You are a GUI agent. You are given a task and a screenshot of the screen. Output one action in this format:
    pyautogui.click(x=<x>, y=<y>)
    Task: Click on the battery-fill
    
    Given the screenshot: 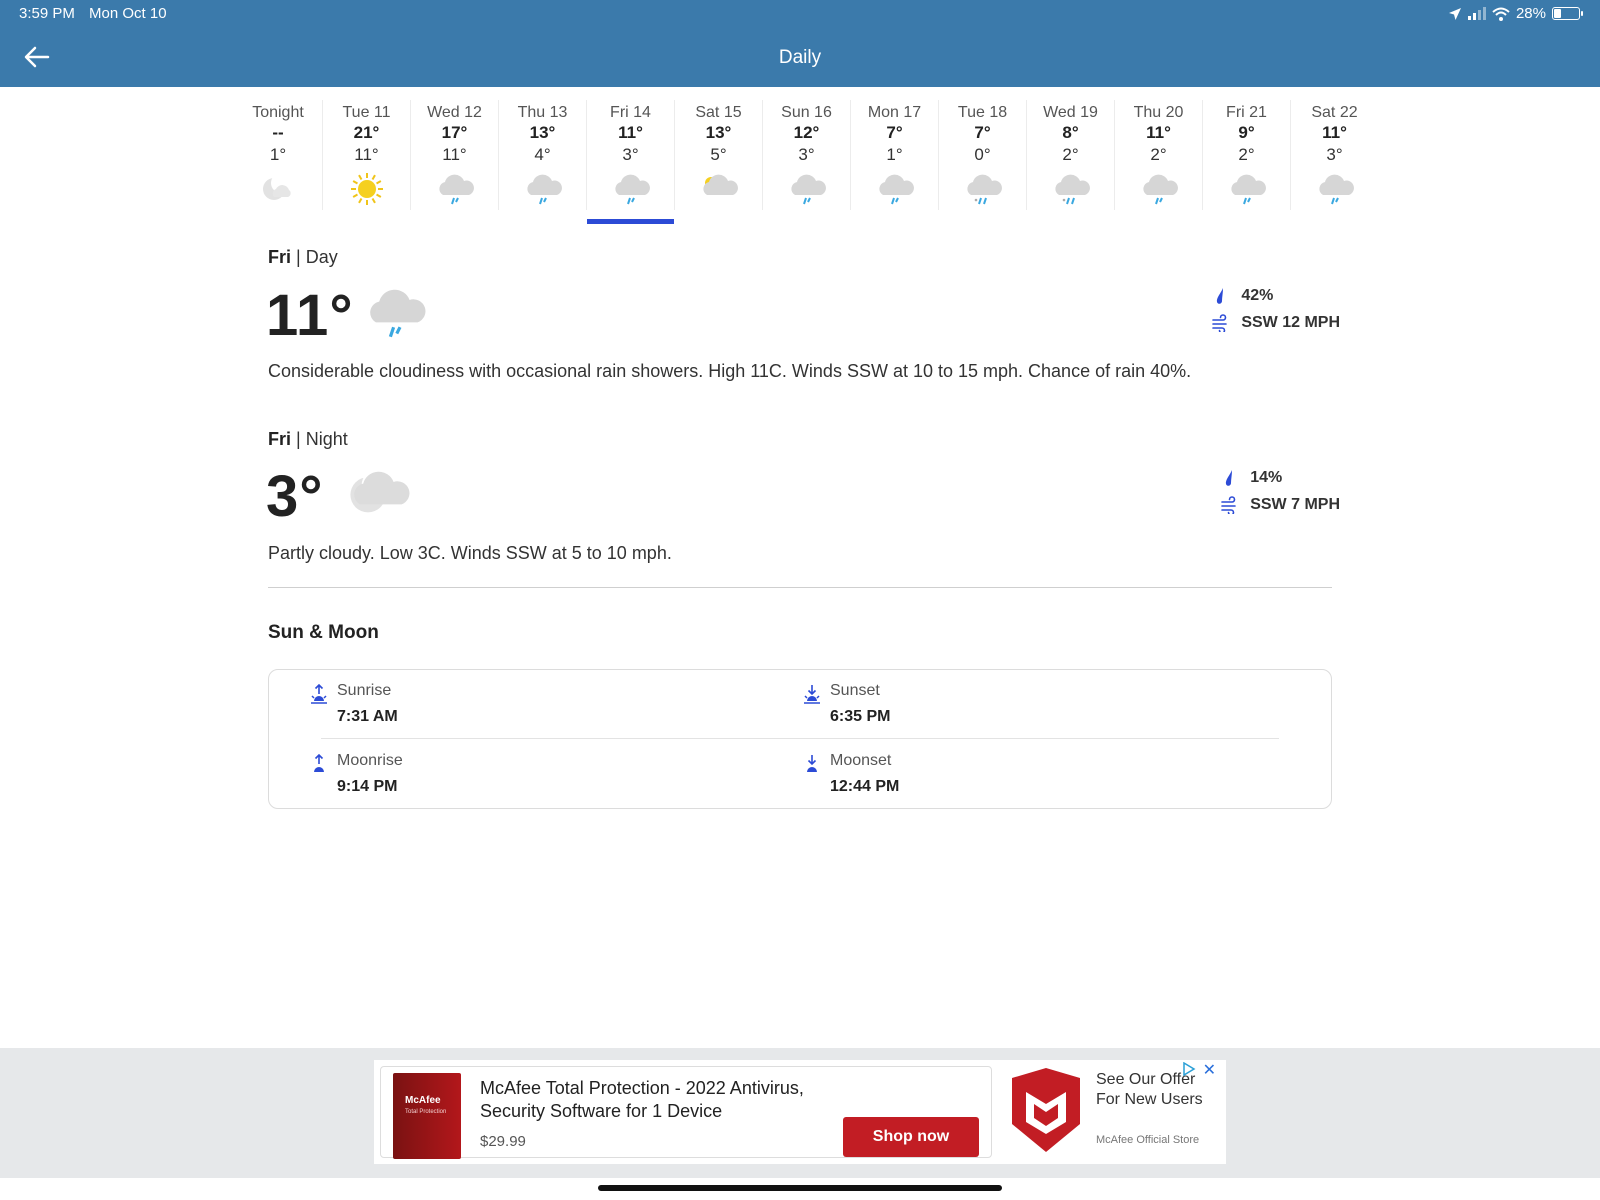 What is the action you would take?
    pyautogui.click(x=1557, y=13)
    